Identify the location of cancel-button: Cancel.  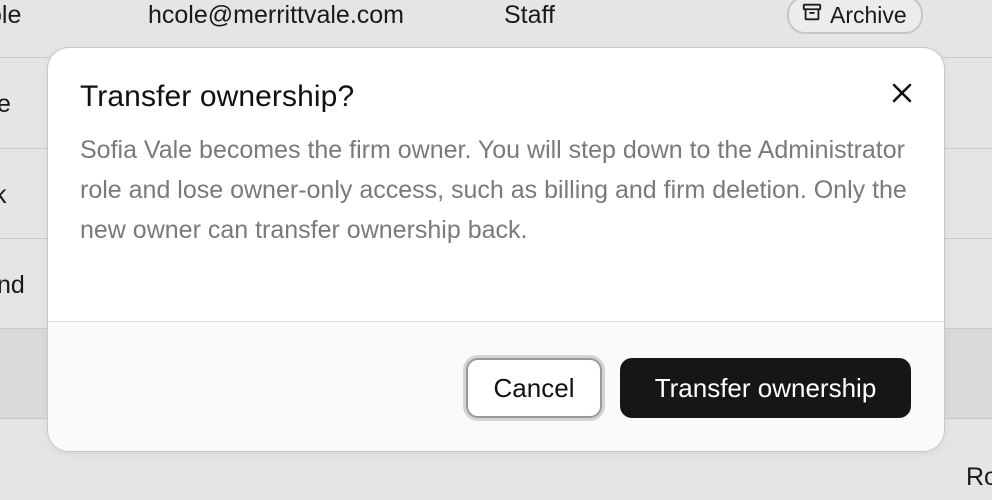
(534, 388).